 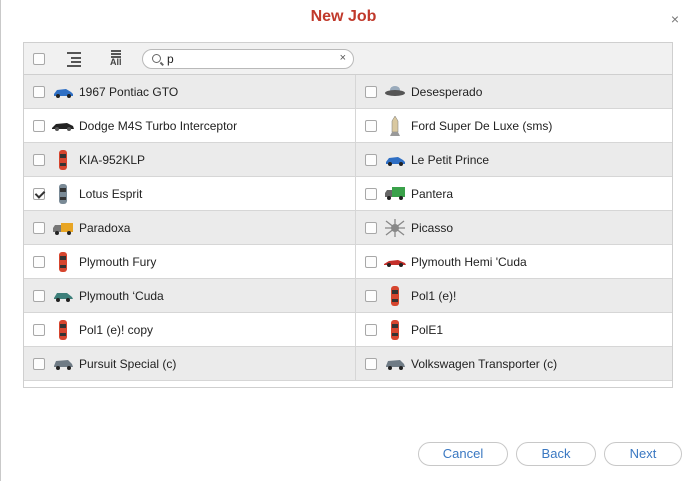 What do you see at coordinates (556, 454) in the screenshot?
I see `back-button: Back` at bounding box center [556, 454].